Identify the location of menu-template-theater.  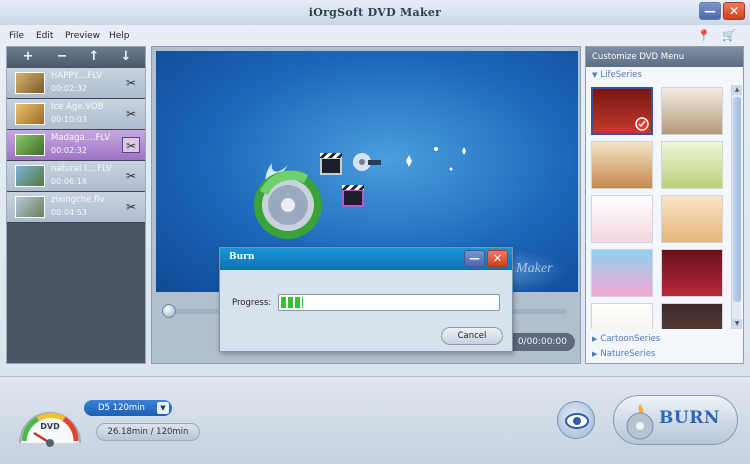
(622, 111).